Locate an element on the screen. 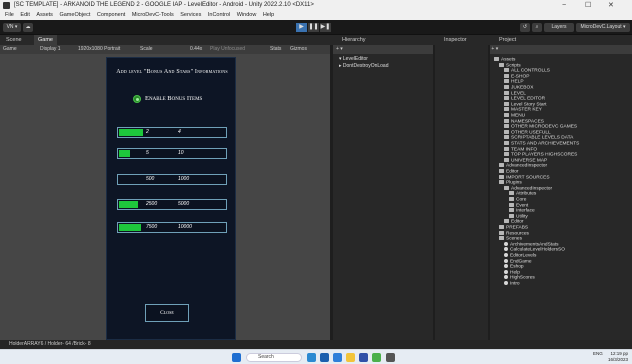 The height and width of the screenshot is (364, 632). play-mode-dropdown: Play Unfocused is located at coordinates (227, 49).